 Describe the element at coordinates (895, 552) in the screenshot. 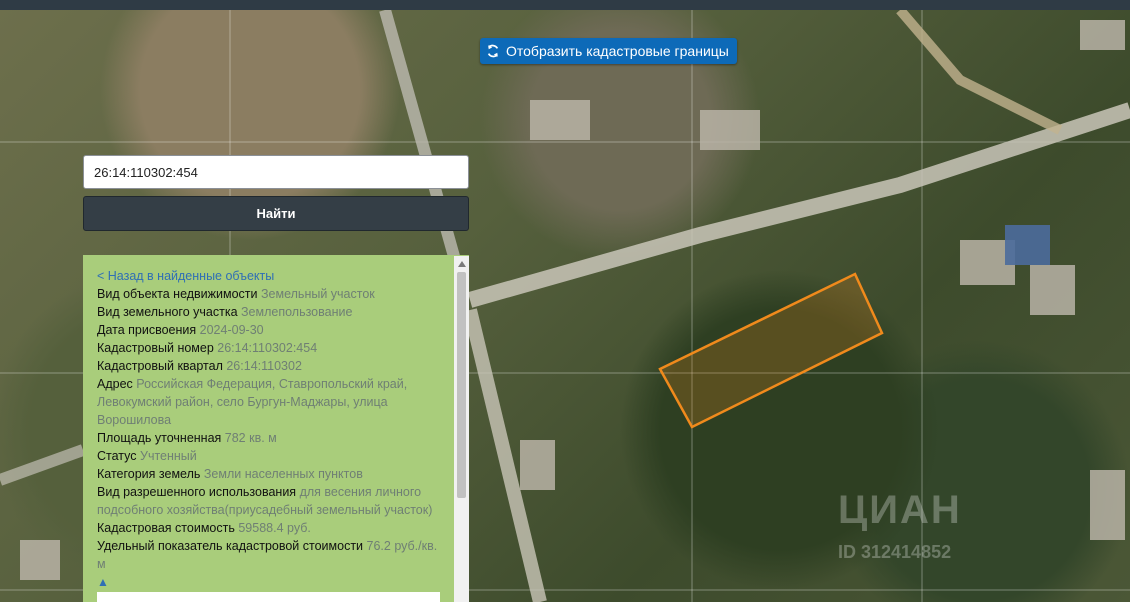

I see `watermark-id: ID 312414852` at that location.